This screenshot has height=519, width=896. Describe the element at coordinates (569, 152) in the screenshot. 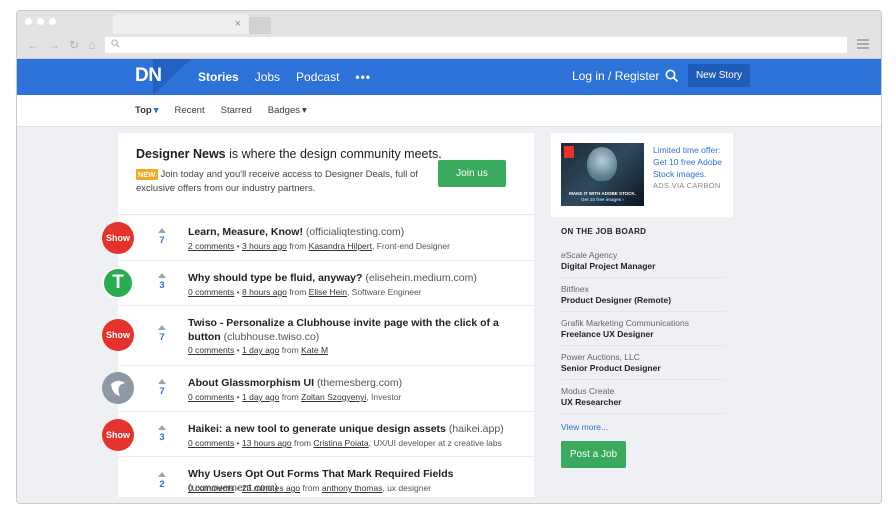

I see `adobe-logo-icon` at that location.